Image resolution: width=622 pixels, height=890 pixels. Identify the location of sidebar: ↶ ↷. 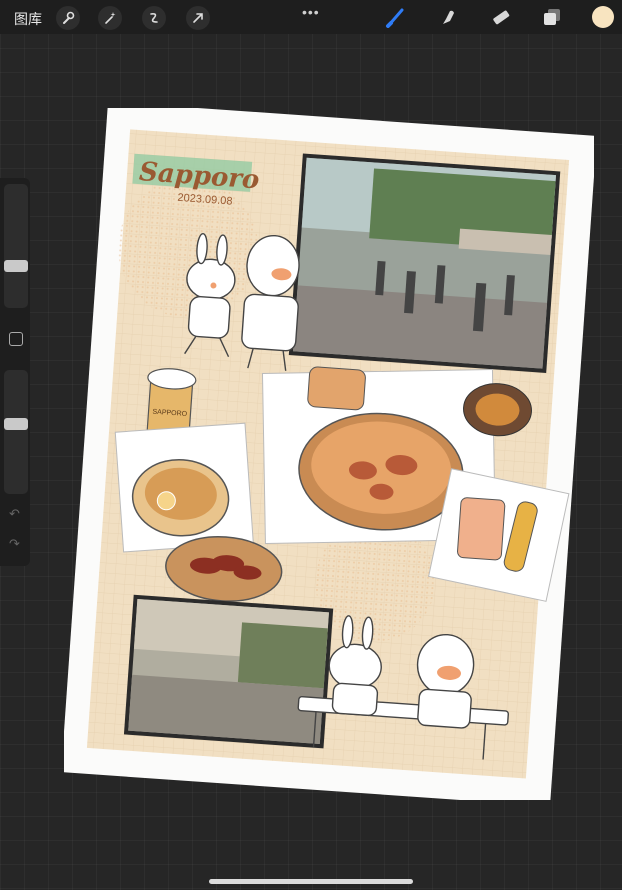
(15, 372).